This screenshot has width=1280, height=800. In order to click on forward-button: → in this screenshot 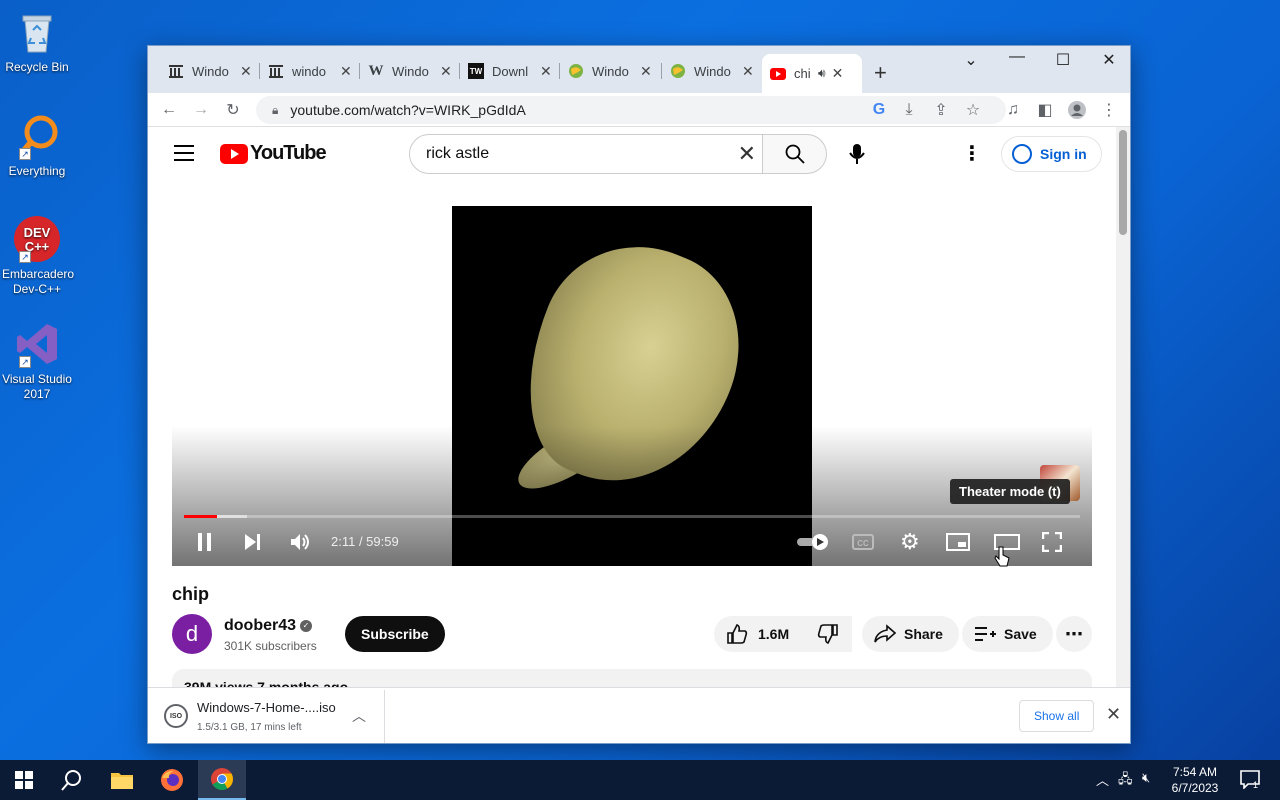, I will do `click(201, 110)`.